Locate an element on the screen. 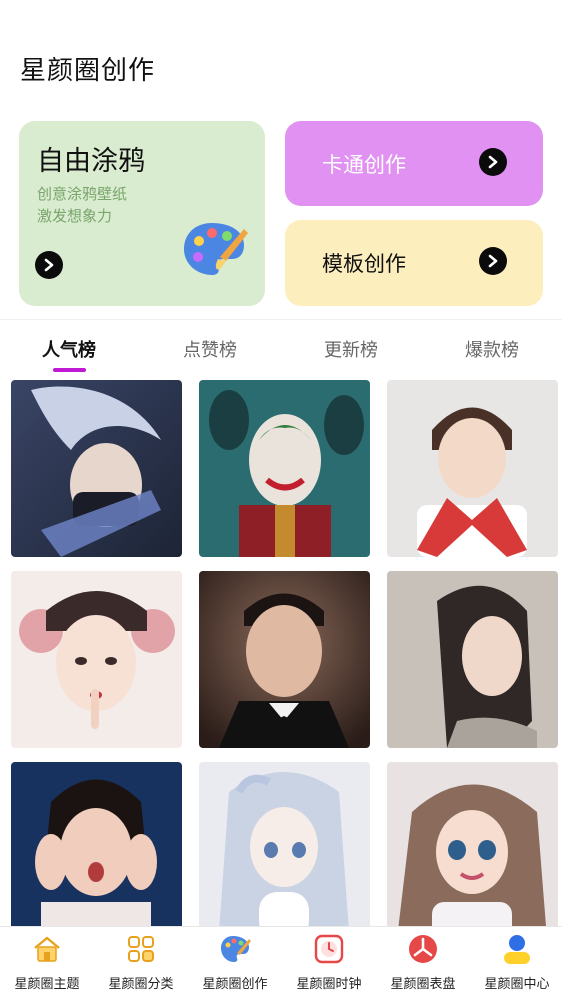 The height and width of the screenshot is (994, 562). free-doodle-subtitle-1: 创意涂鸦壁纸 is located at coordinates (82, 194).